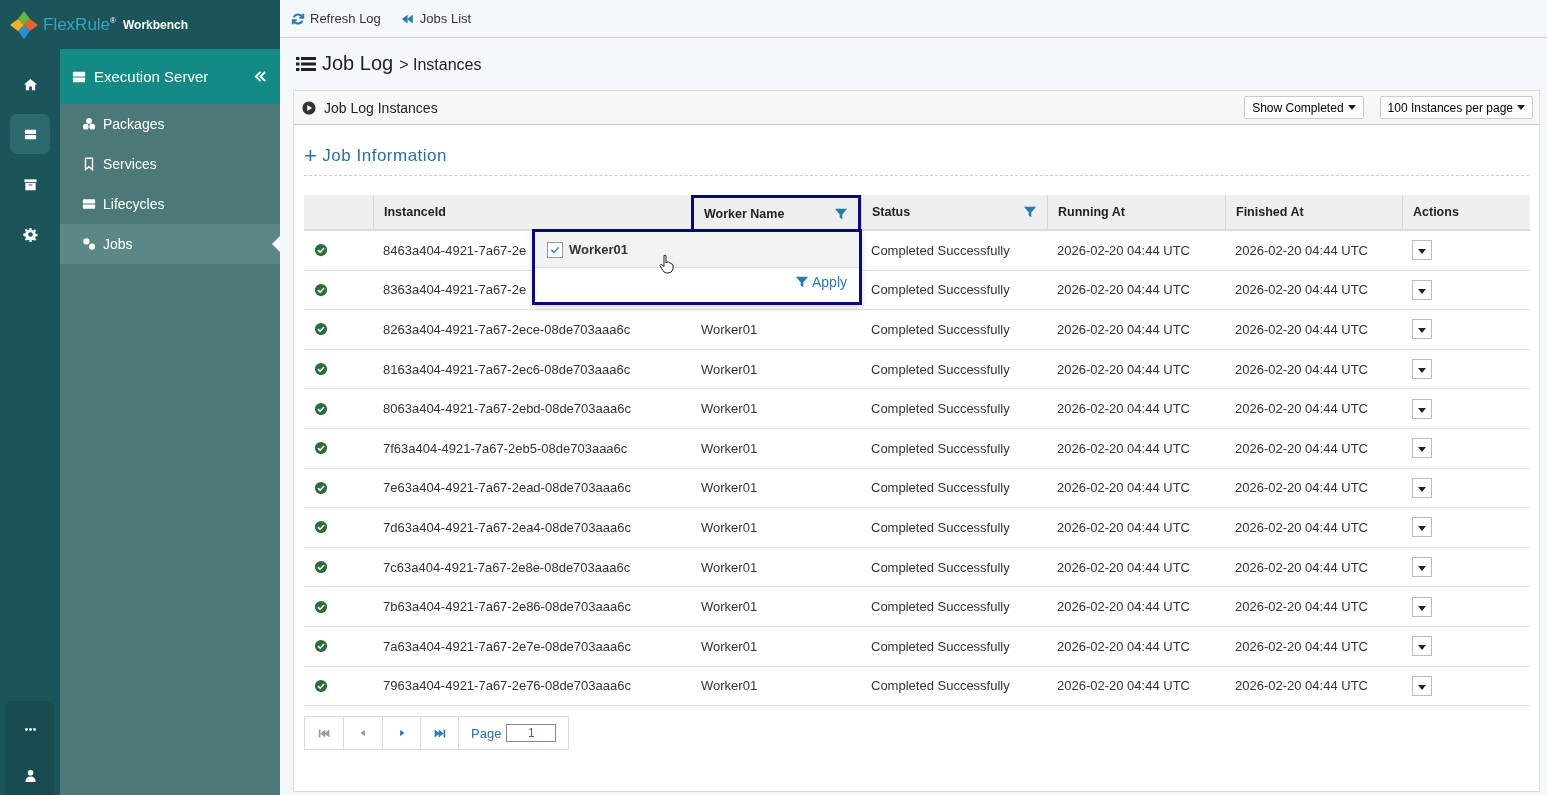 Image resolution: width=1547 pixels, height=795 pixels. I want to click on table-cell: 7b63a404-4921-7a67-2e86-08de703aaa6c, so click(507, 607).